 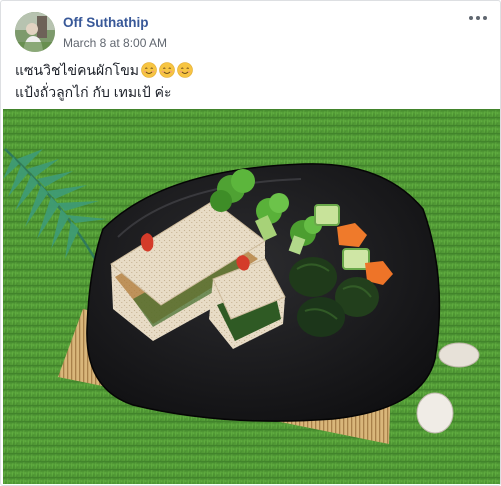 I want to click on caption-line-2: แป้งถั่วลูกไก่ กับ เทมเป้ ค่ะ, so click(x=93, y=92).